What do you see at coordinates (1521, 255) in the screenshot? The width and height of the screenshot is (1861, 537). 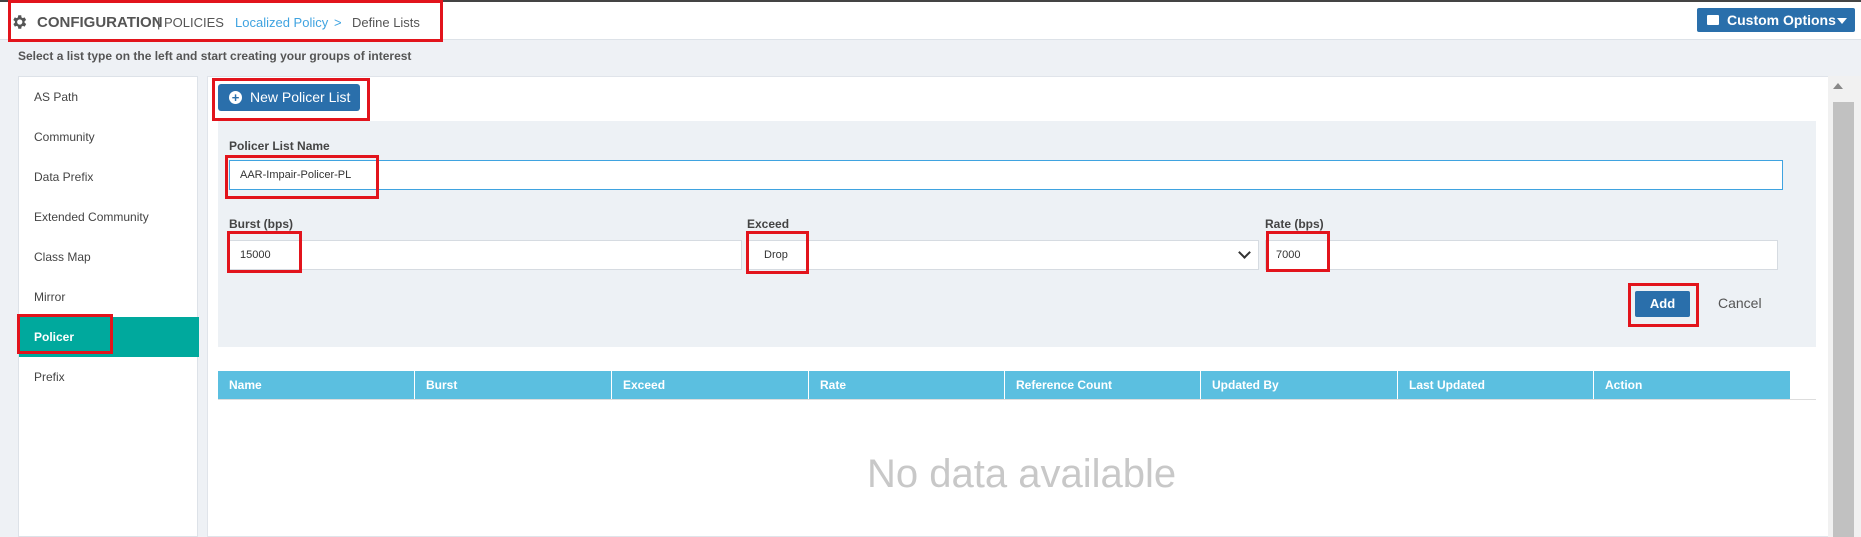 I see `rate-input: 7000` at bounding box center [1521, 255].